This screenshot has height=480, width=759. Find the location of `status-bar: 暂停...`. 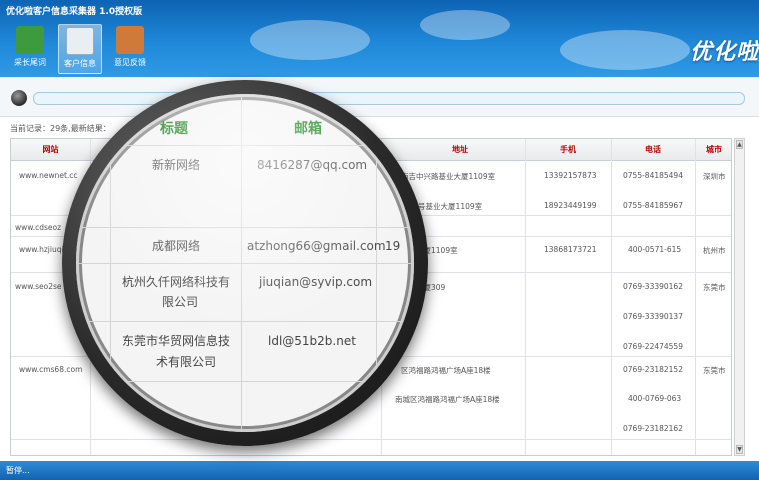

status-bar: 暂停... is located at coordinates (379, 470).